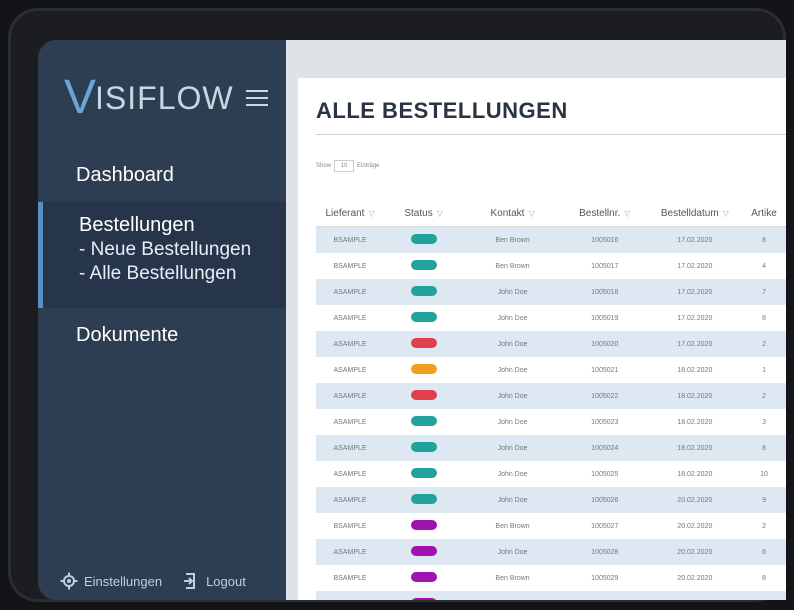 This screenshot has height=610, width=794. Describe the element at coordinates (604, 448) in the screenshot. I see `table-cell: 1005024` at that location.